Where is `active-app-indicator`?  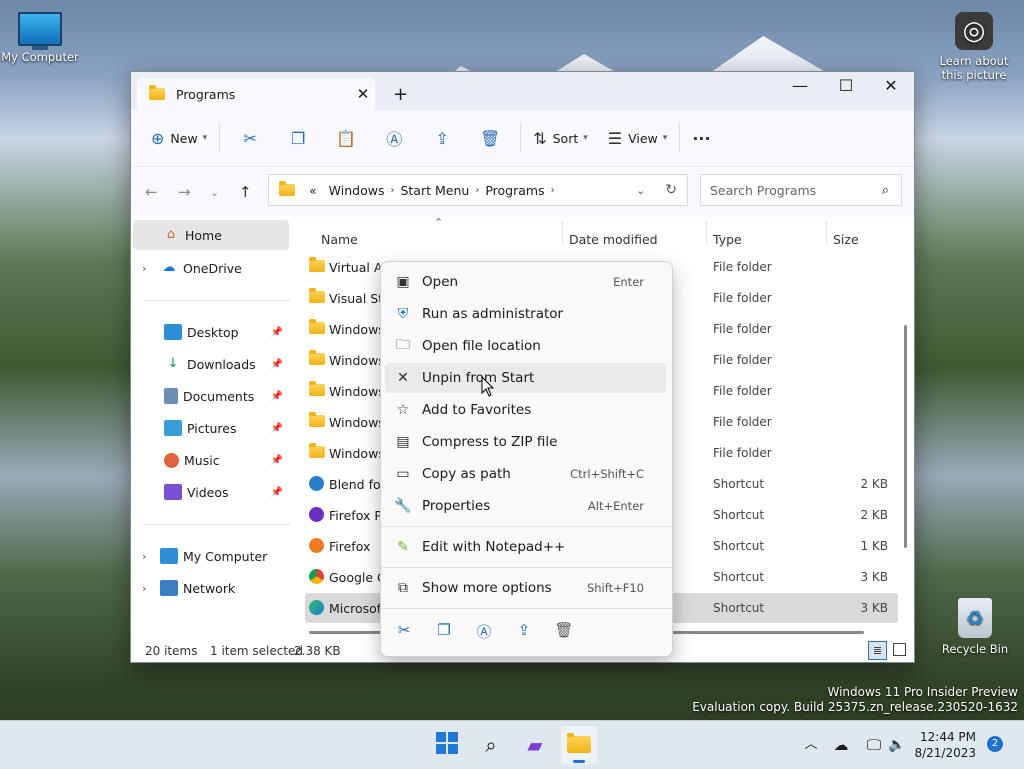 active-app-indicator is located at coordinates (579, 761).